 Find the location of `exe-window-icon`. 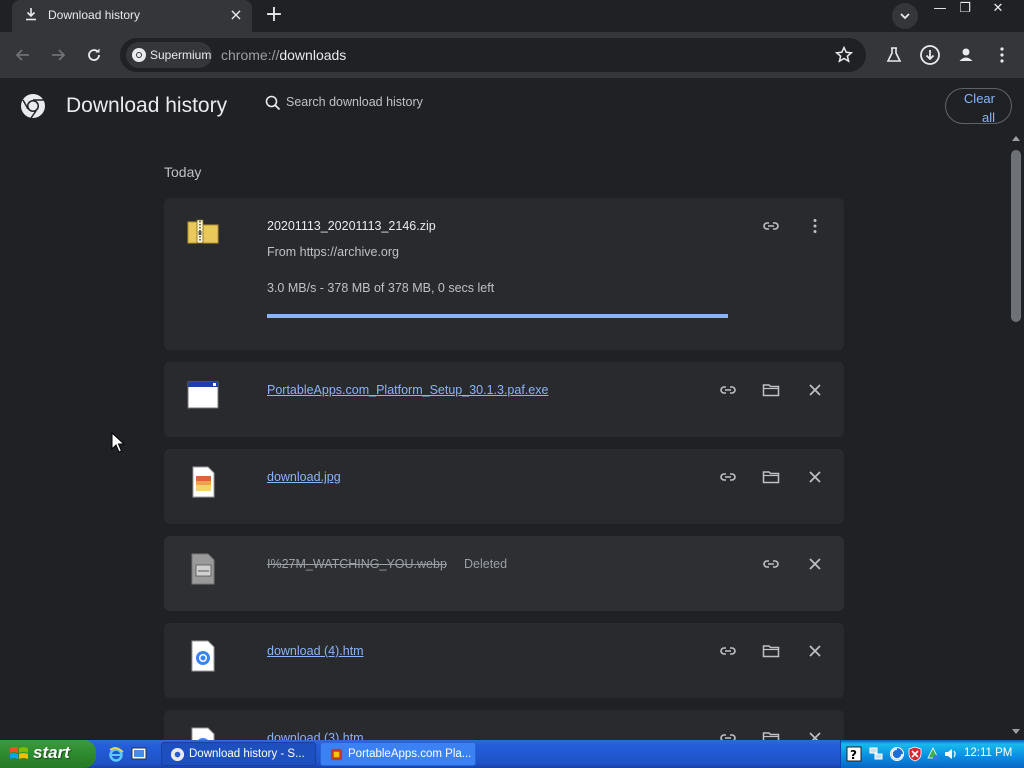

exe-window-icon is located at coordinates (203, 395).